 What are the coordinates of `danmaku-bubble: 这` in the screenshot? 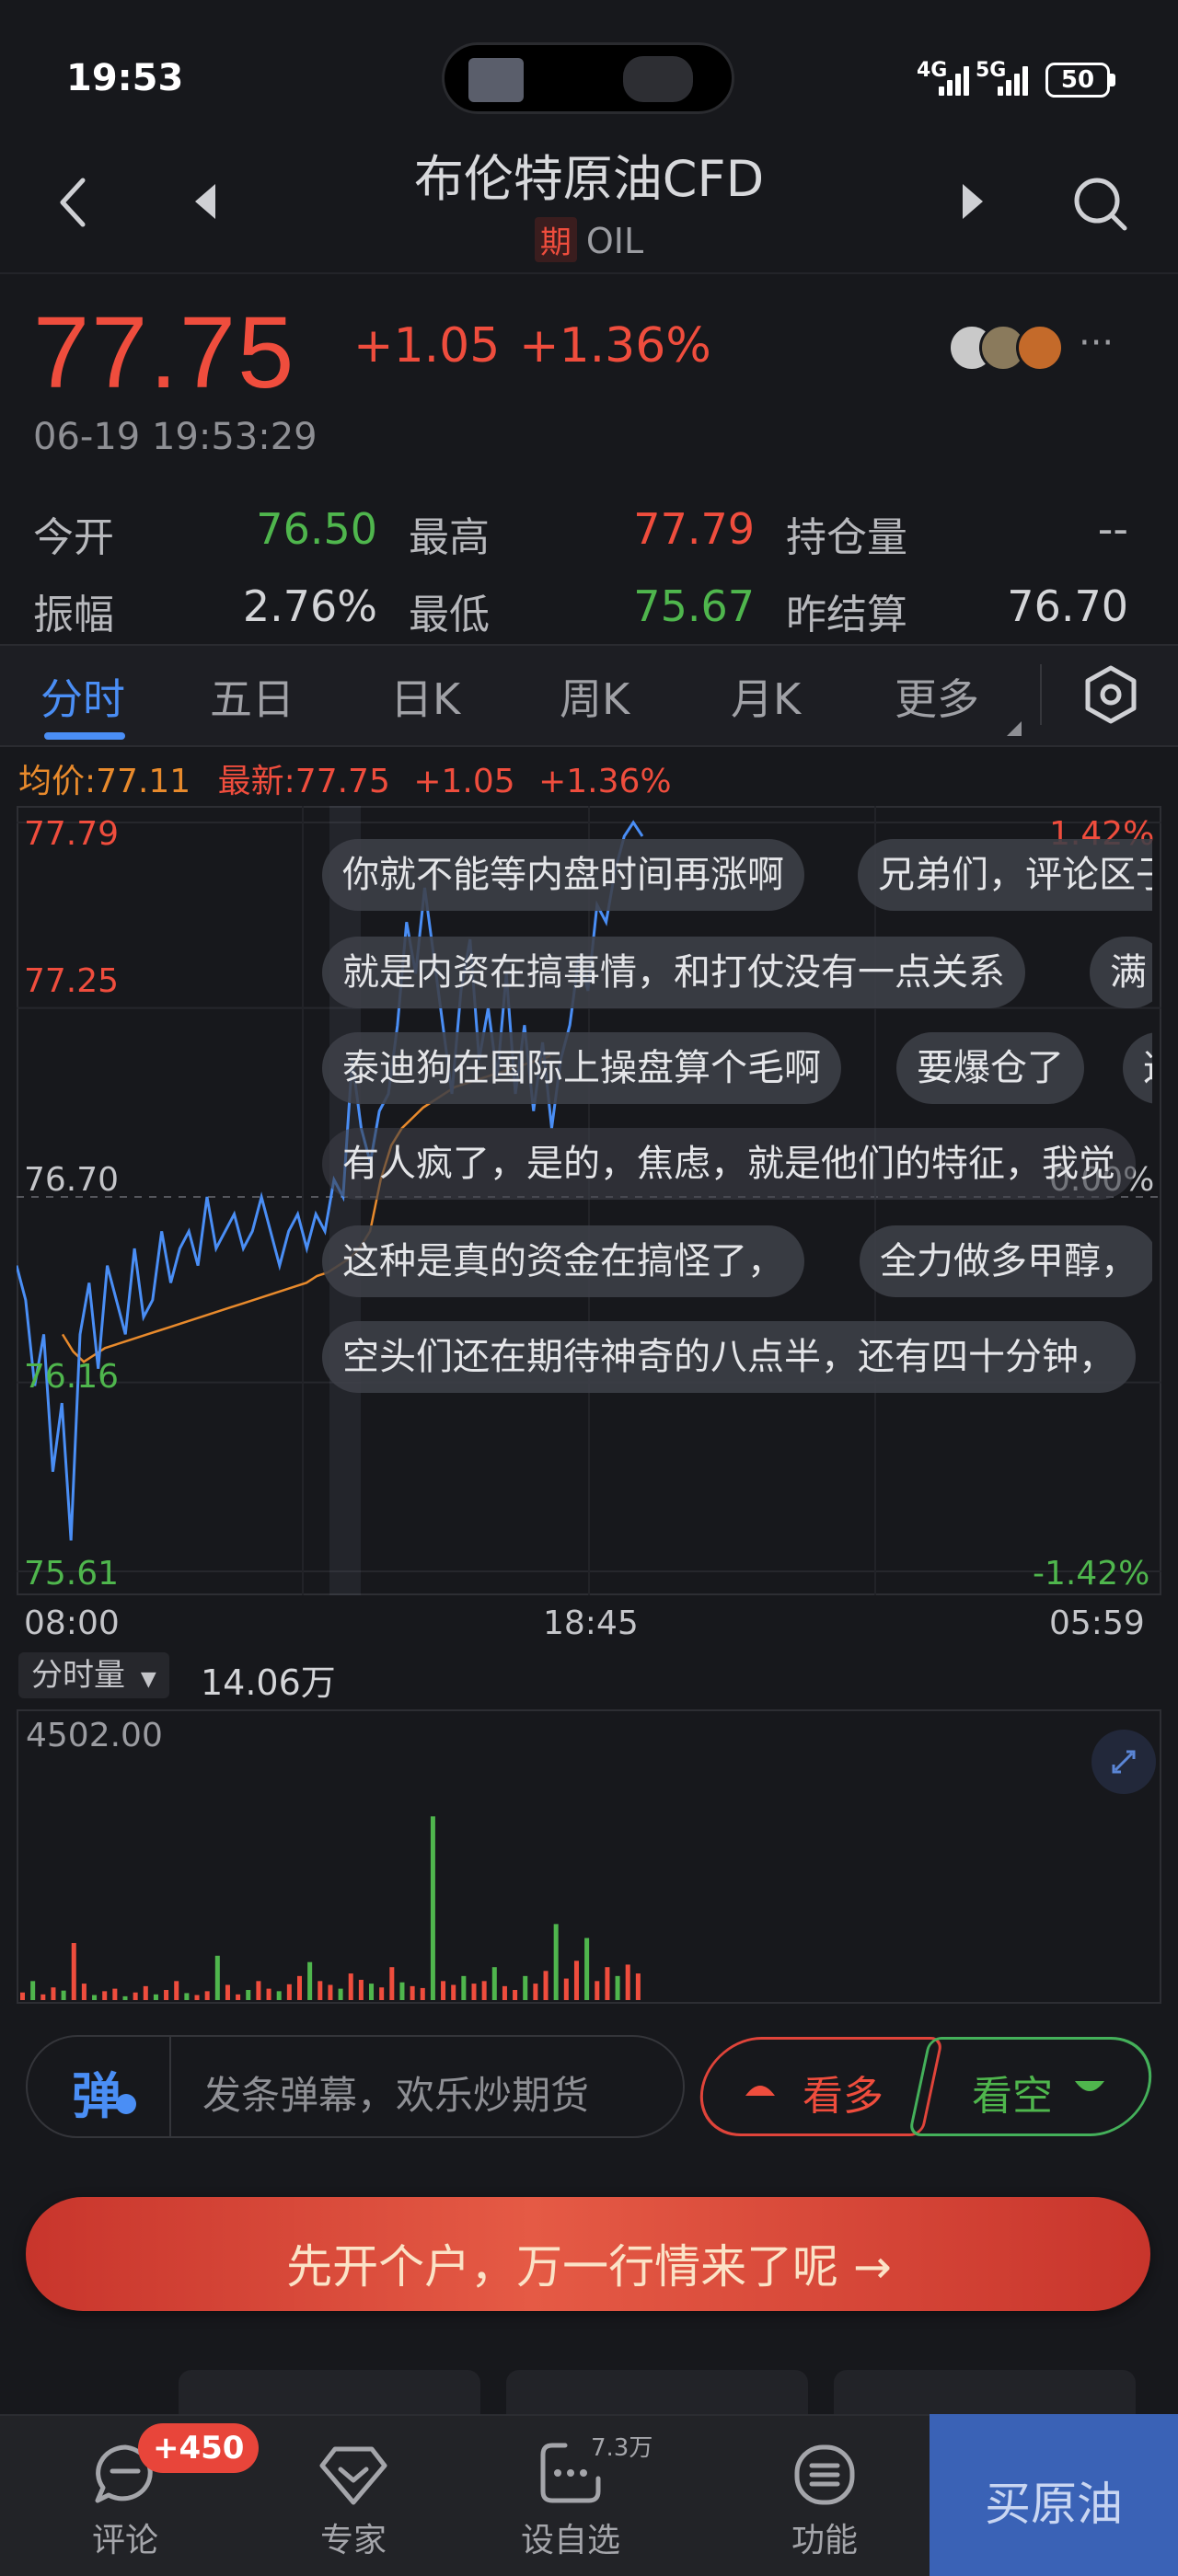 It's located at (1137, 1068).